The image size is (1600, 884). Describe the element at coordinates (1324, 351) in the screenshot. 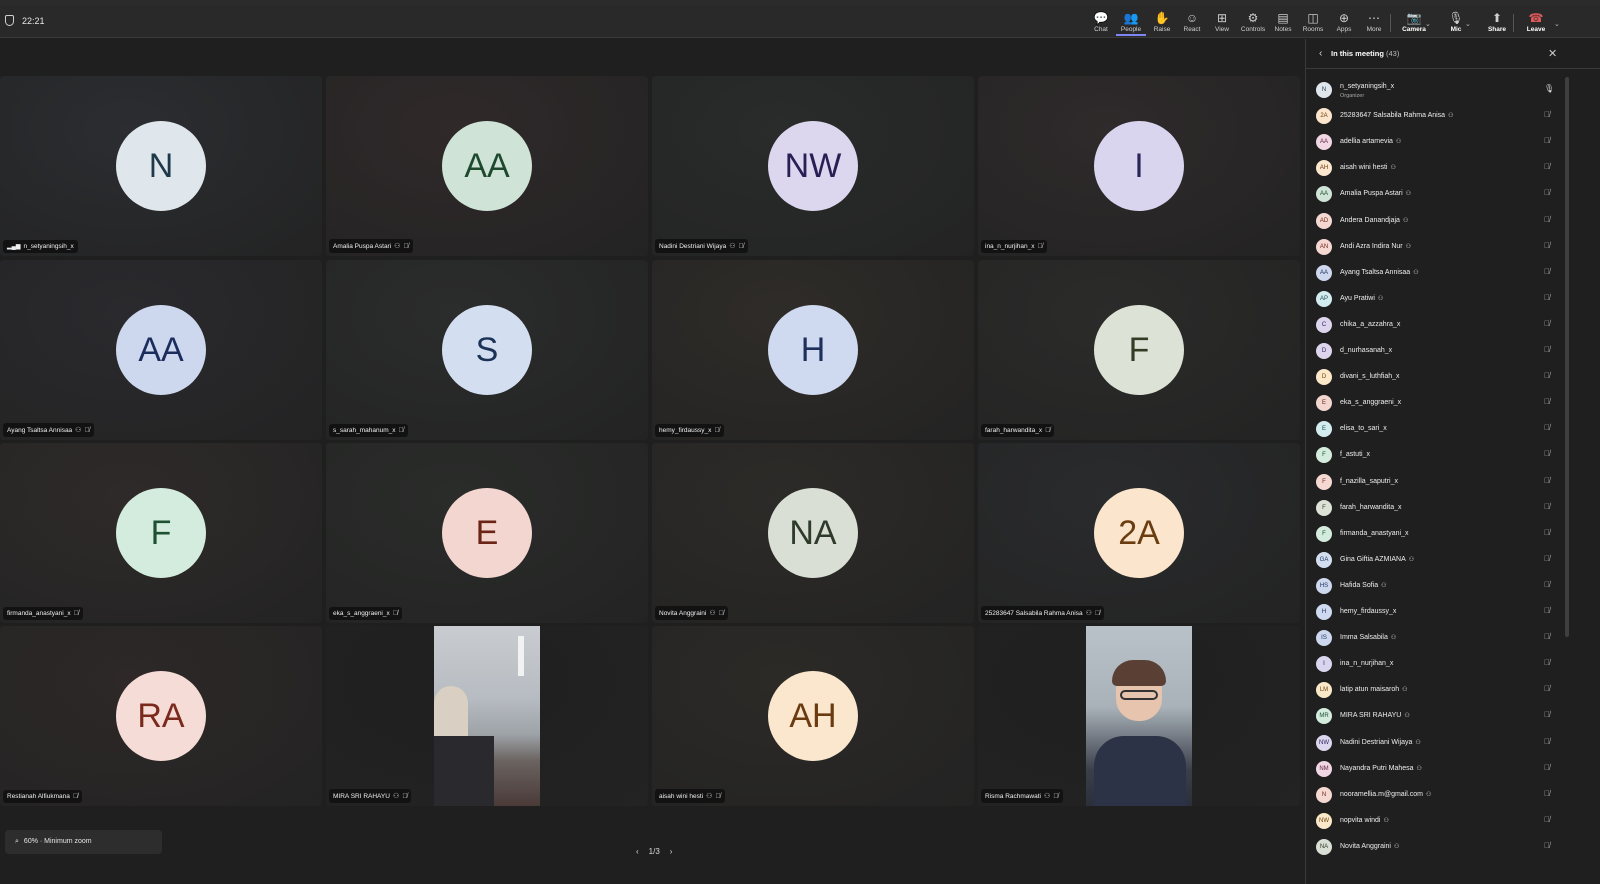

I see `avatar: D` at that location.